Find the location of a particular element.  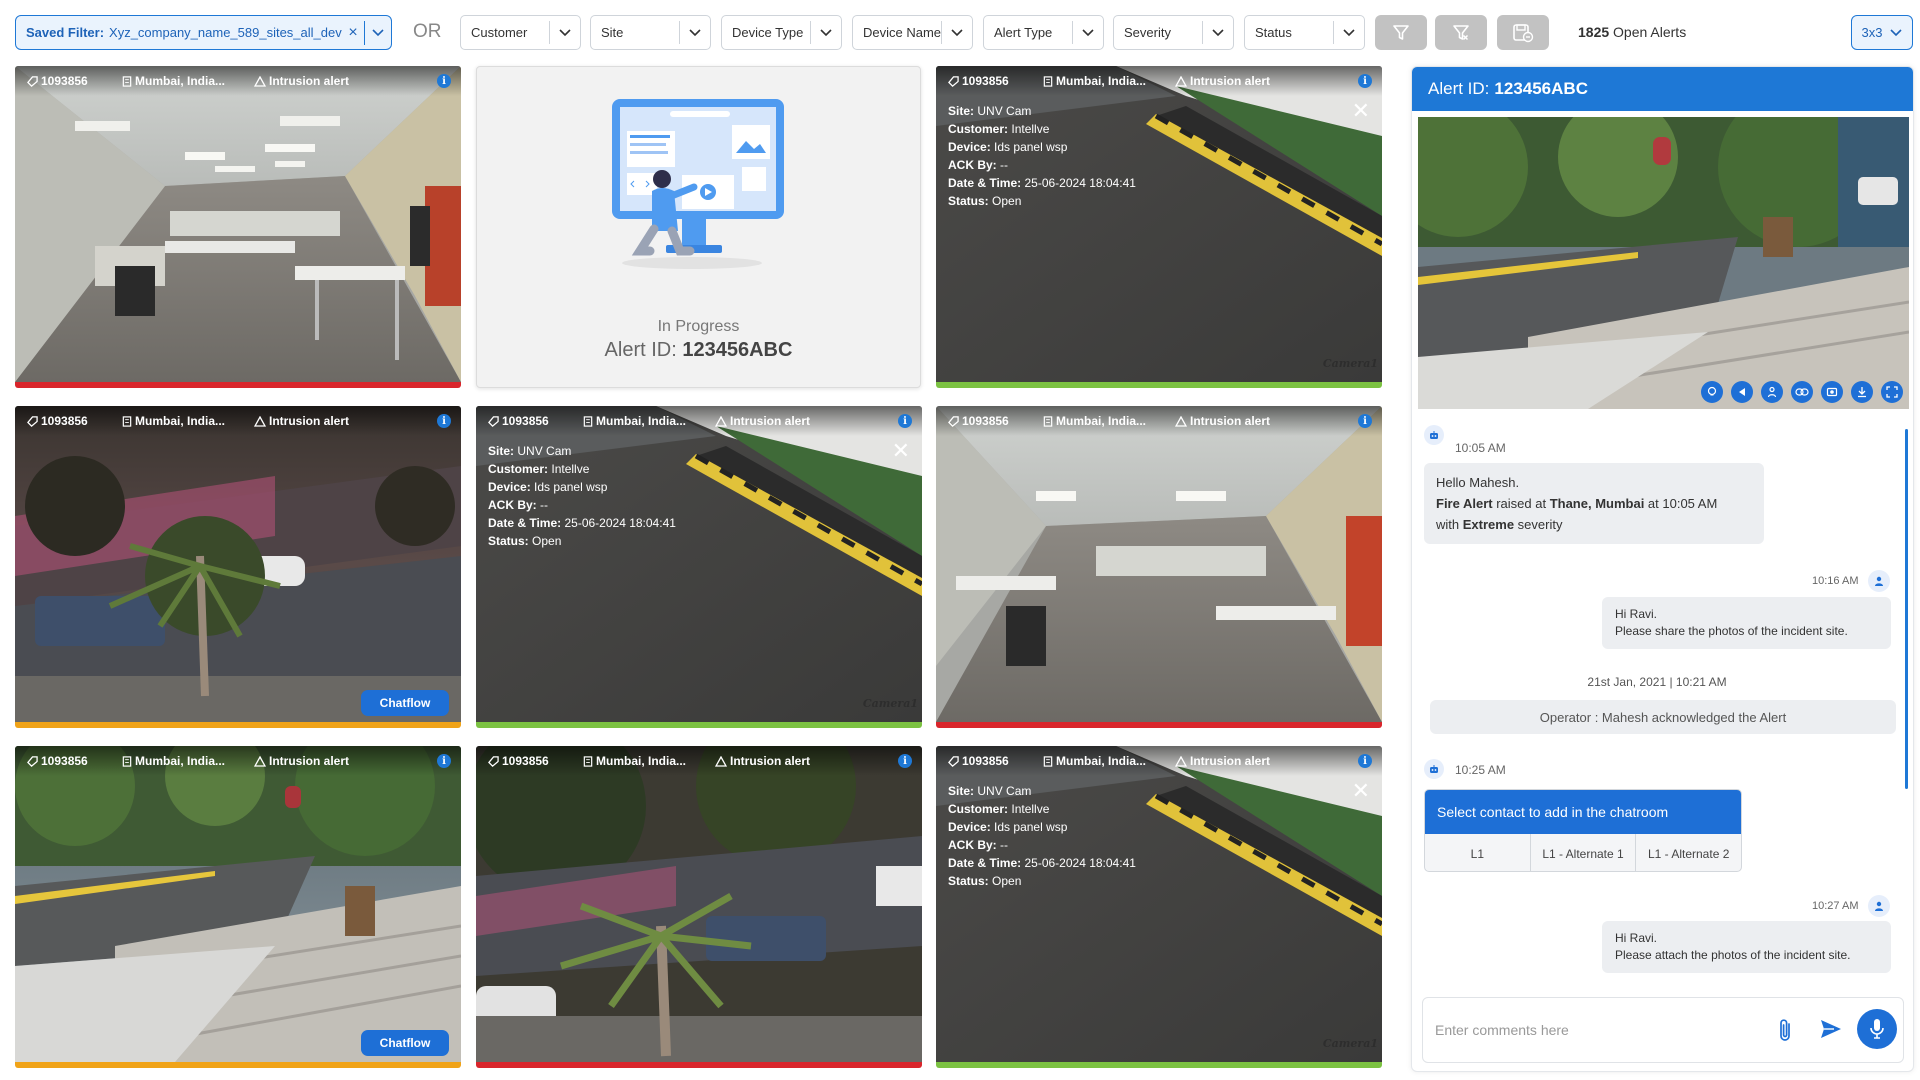

fullscreen-icon is located at coordinates (1892, 392).